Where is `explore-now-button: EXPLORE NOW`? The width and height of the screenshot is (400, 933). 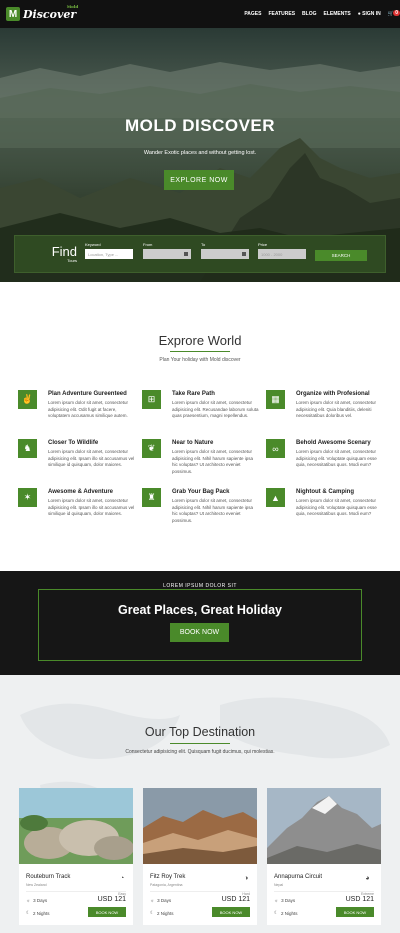
explore-now-button: EXPLORE NOW is located at coordinates (199, 180).